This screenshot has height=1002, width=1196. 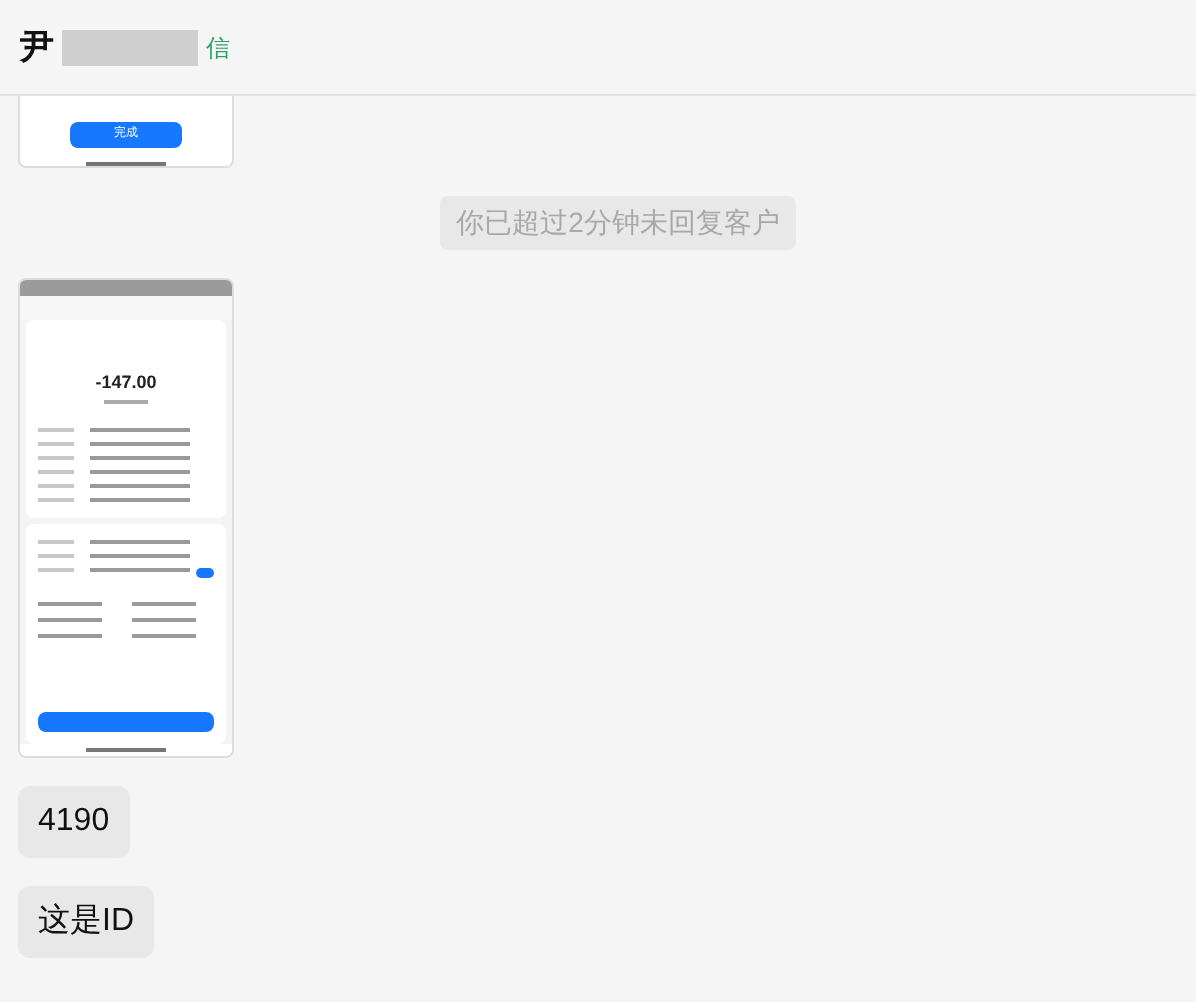 What do you see at coordinates (86, 922) in the screenshot?
I see `message-bubble: 这是ID` at bounding box center [86, 922].